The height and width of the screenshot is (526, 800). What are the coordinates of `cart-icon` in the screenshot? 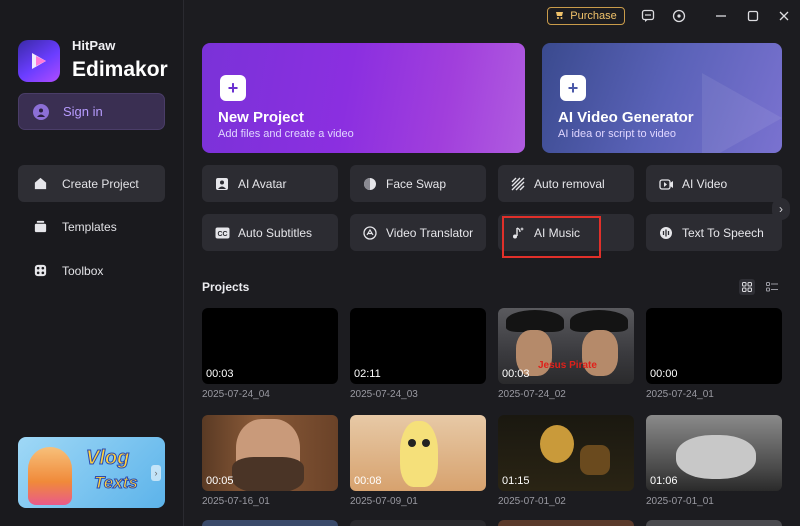 It's located at (560, 16).